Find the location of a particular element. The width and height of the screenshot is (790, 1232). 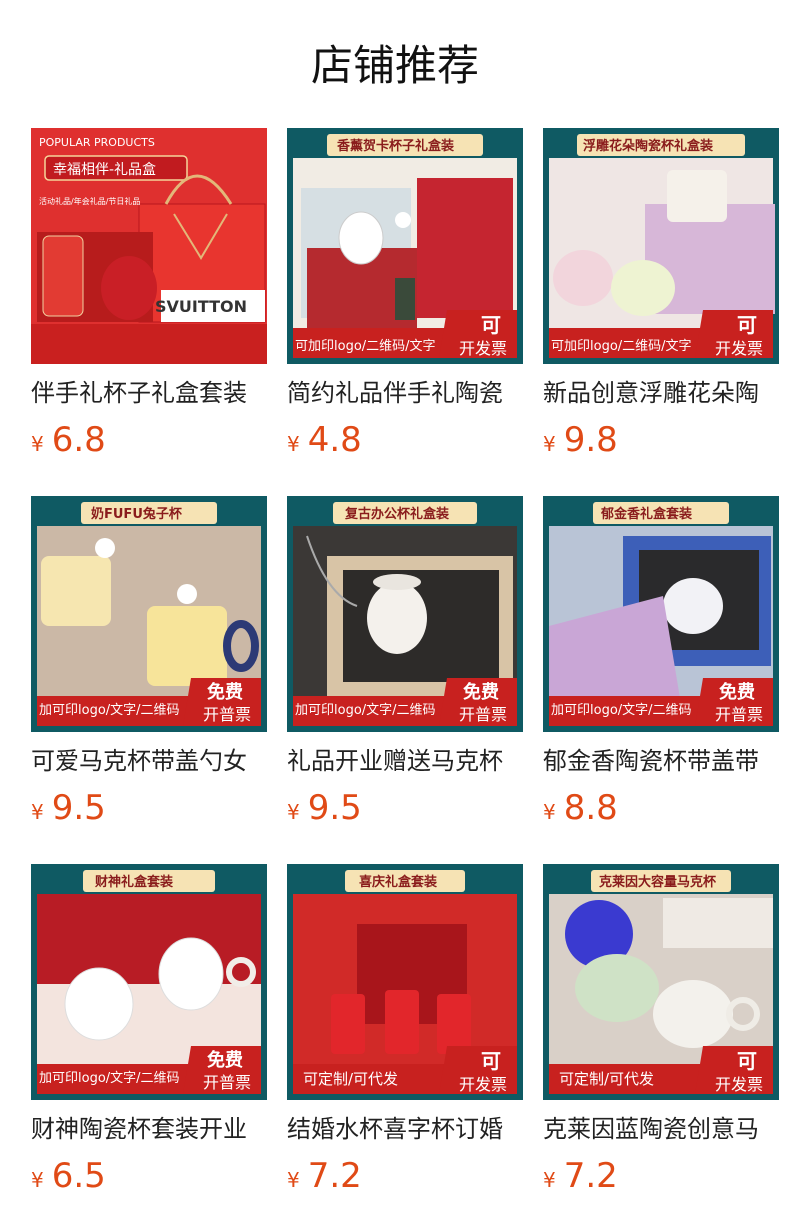

product-image: 喜庆礼盒套装 可定制/可代发 可 开发票 is located at coordinates (405, 982).